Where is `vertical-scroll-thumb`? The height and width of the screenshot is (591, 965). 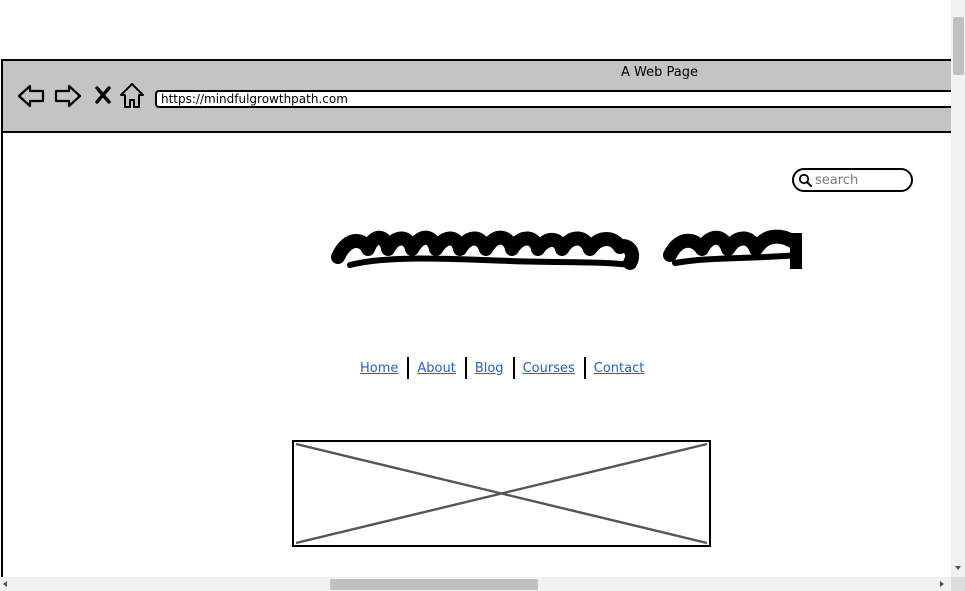 vertical-scroll-thumb is located at coordinates (958, 46).